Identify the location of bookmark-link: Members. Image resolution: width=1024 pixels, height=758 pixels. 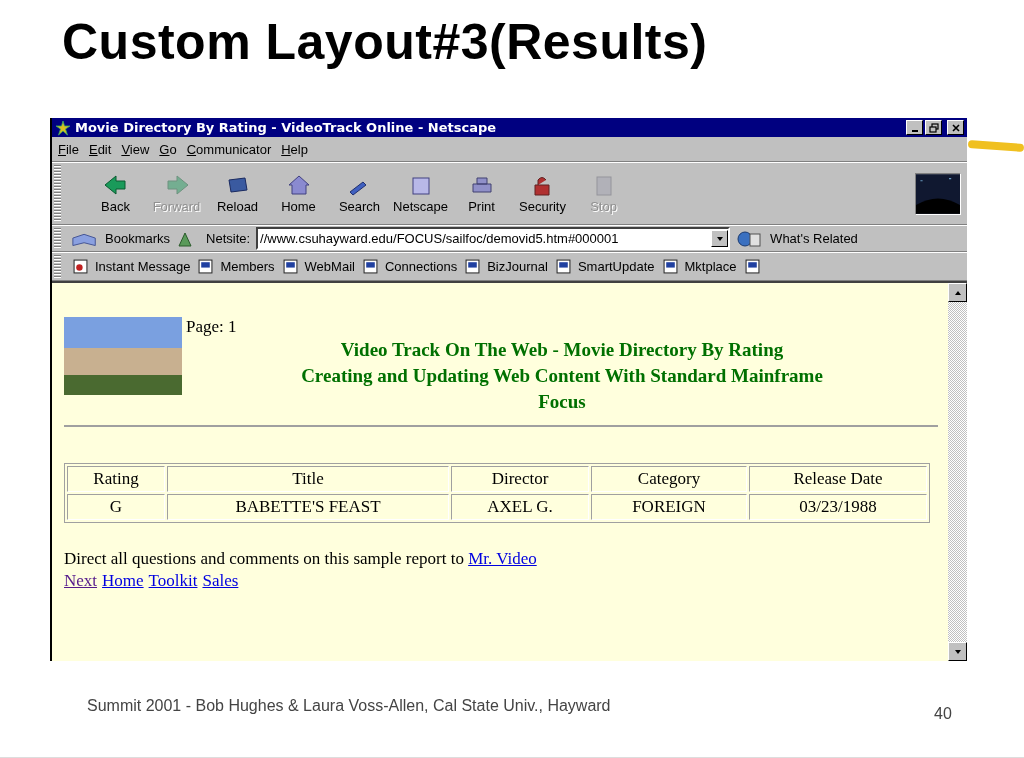
(247, 266).